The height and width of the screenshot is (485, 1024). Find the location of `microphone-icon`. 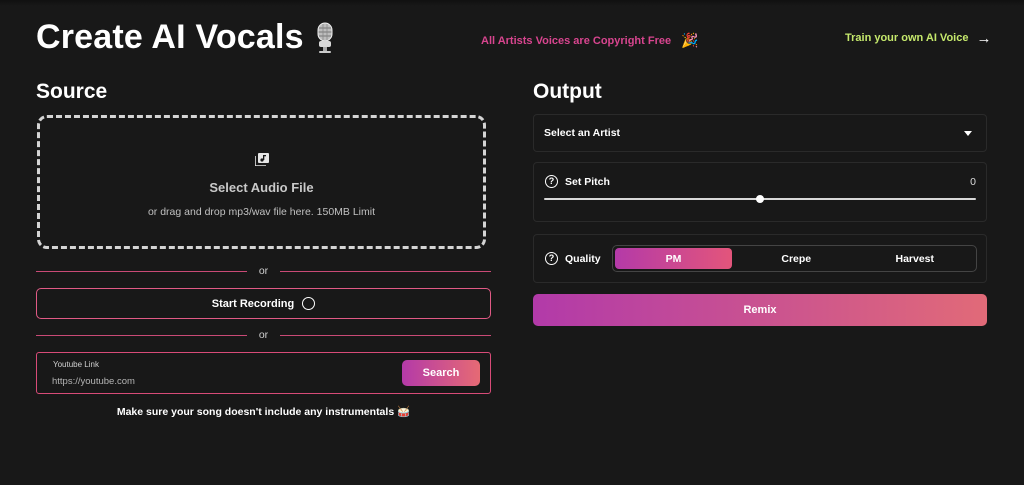

microphone-icon is located at coordinates (325, 37).